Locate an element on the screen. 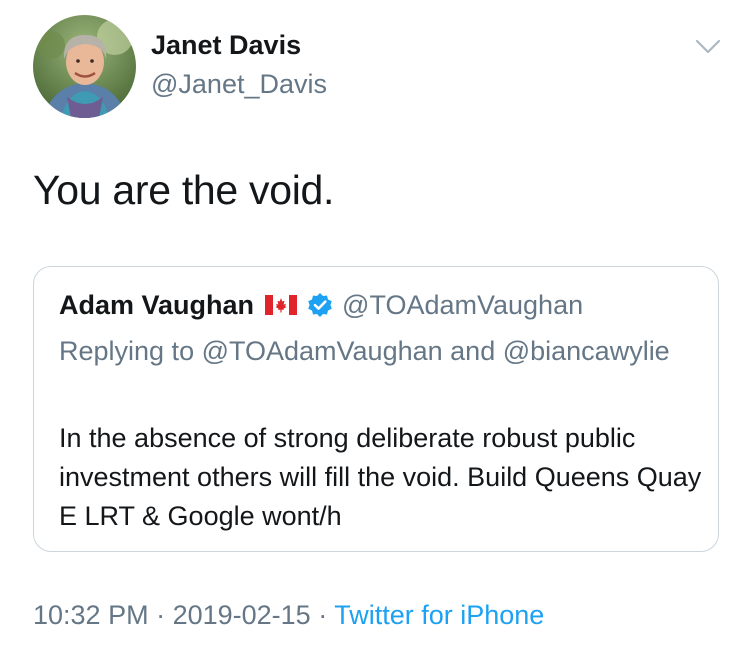  quoted-author-name: Adam Vaughan is located at coordinates (157, 304).